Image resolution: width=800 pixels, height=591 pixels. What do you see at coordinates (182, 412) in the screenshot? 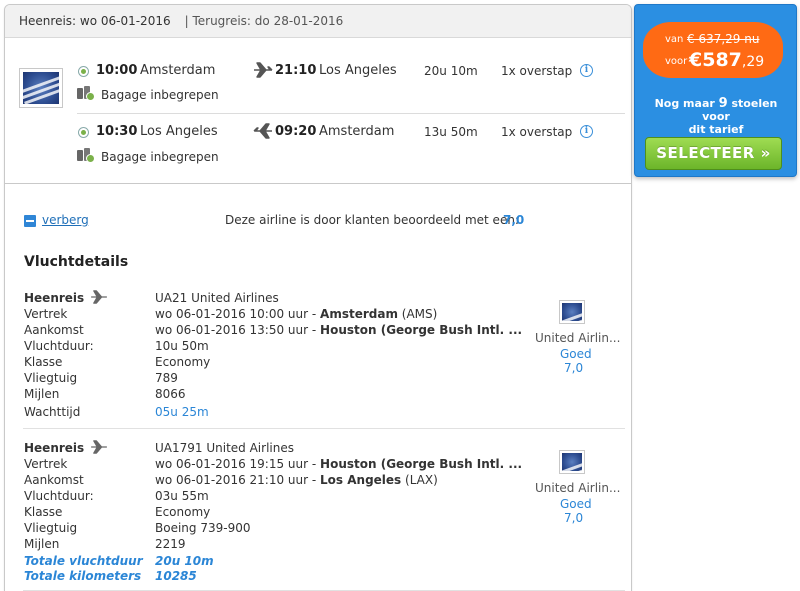
I see `wait-value: 05u 25m` at bounding box center [182, 412].